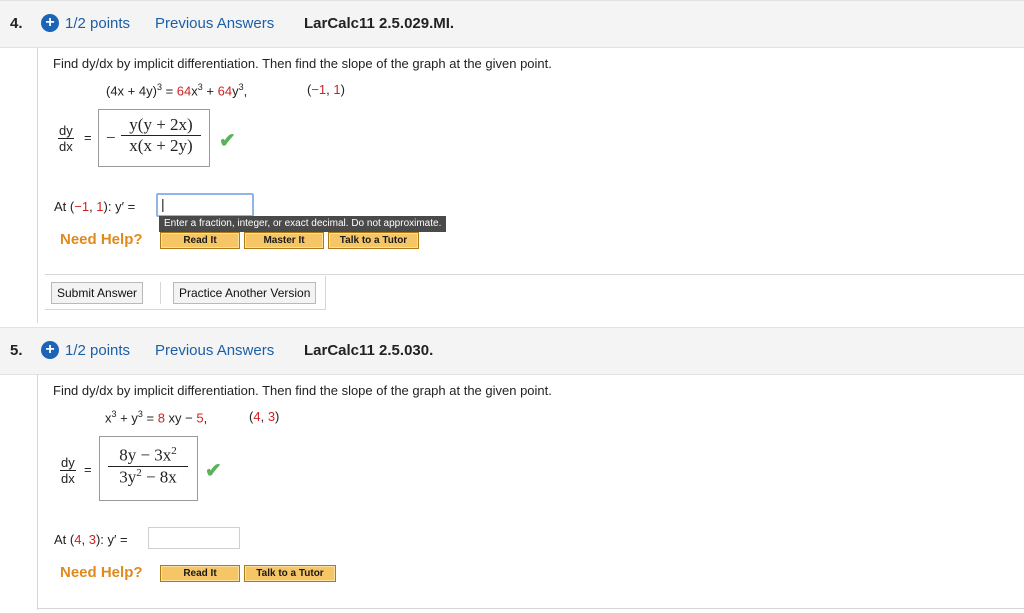 Image resolution: width=1024 pixels, height=613 pixels. I want to click on slope-point-y: 3, so click(92, 539).